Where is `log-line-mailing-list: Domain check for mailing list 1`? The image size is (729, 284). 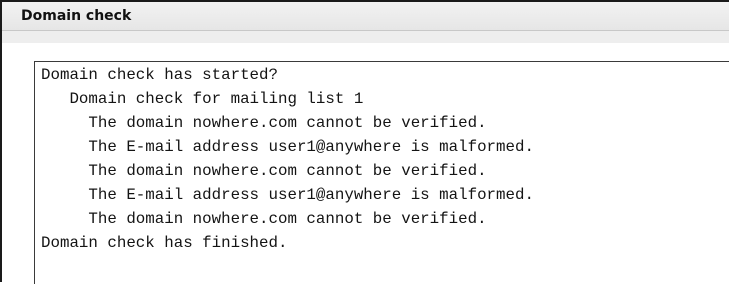
log-line-mailing-list: Domain check for mailing list 1 is located at coordinates (202, 99).